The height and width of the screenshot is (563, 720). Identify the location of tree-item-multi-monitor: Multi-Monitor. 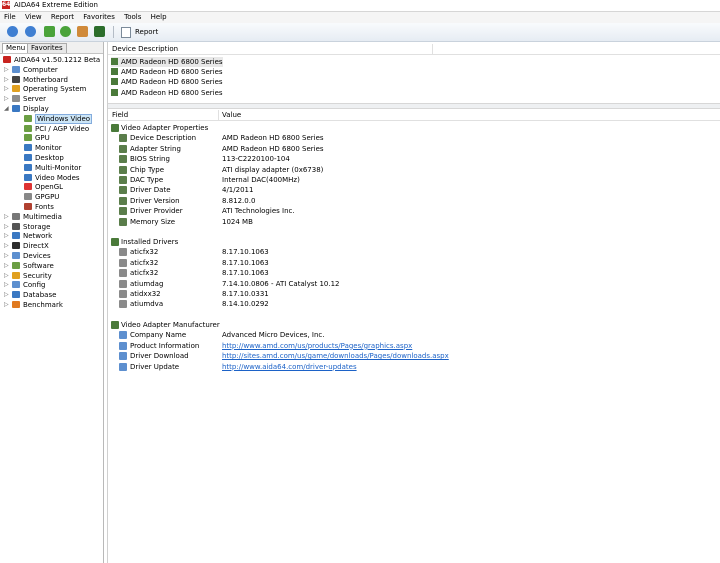
(52, 168).